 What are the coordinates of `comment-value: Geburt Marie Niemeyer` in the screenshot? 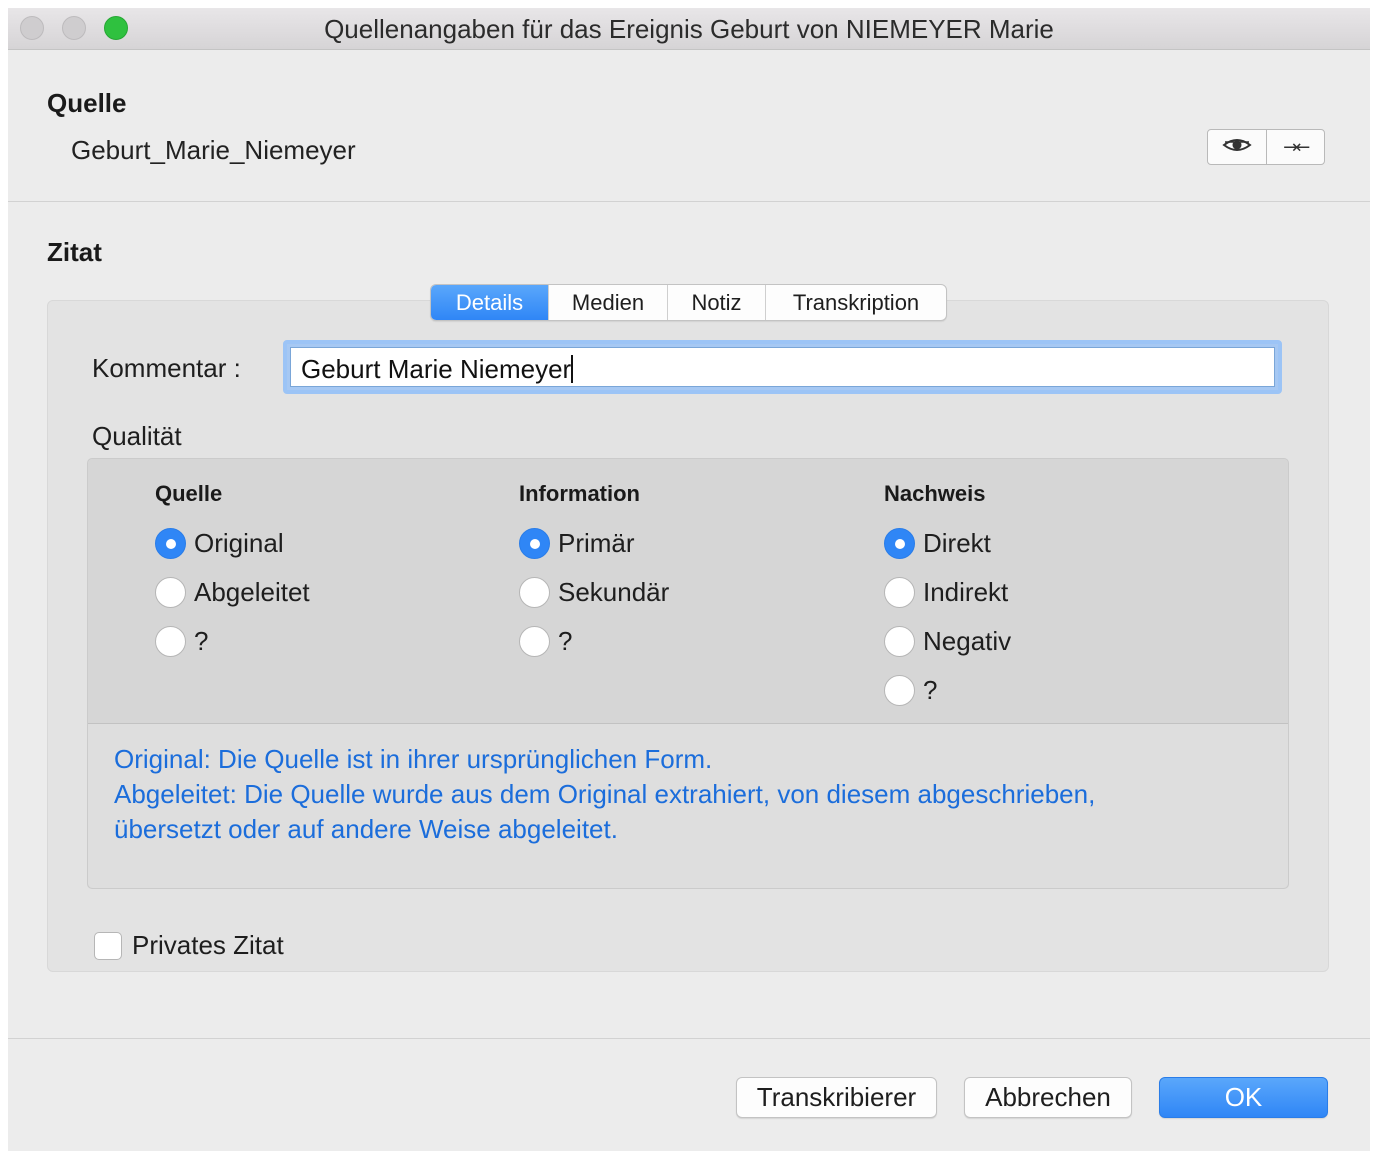 It's located at (436, 369).